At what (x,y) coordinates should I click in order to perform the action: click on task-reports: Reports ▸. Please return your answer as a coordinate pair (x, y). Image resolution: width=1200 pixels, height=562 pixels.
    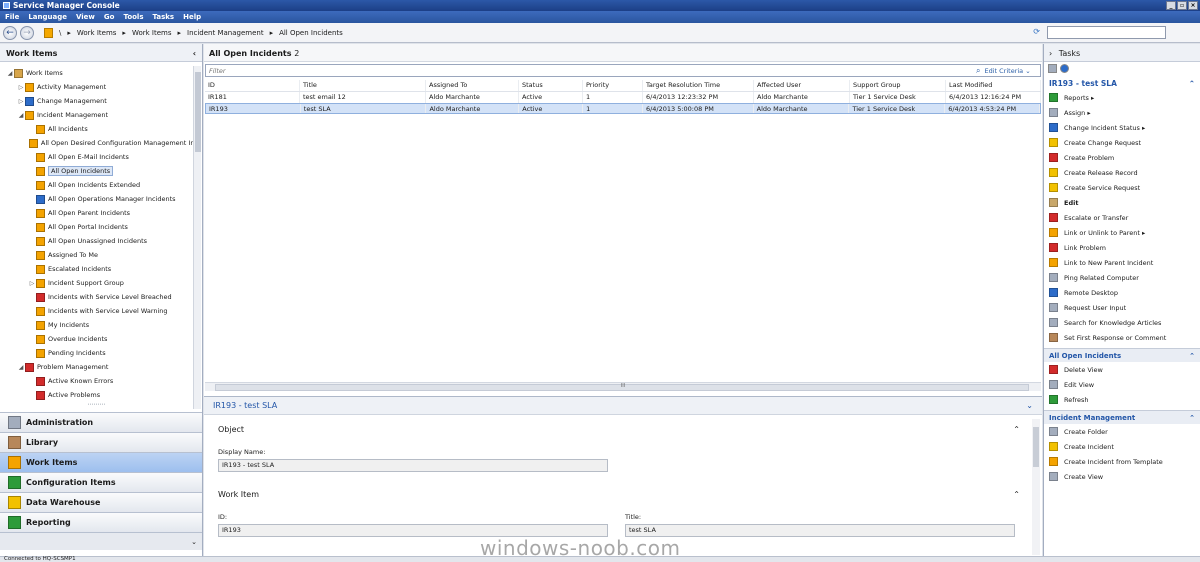
    Looking at the image, I should click on (1122, 97).